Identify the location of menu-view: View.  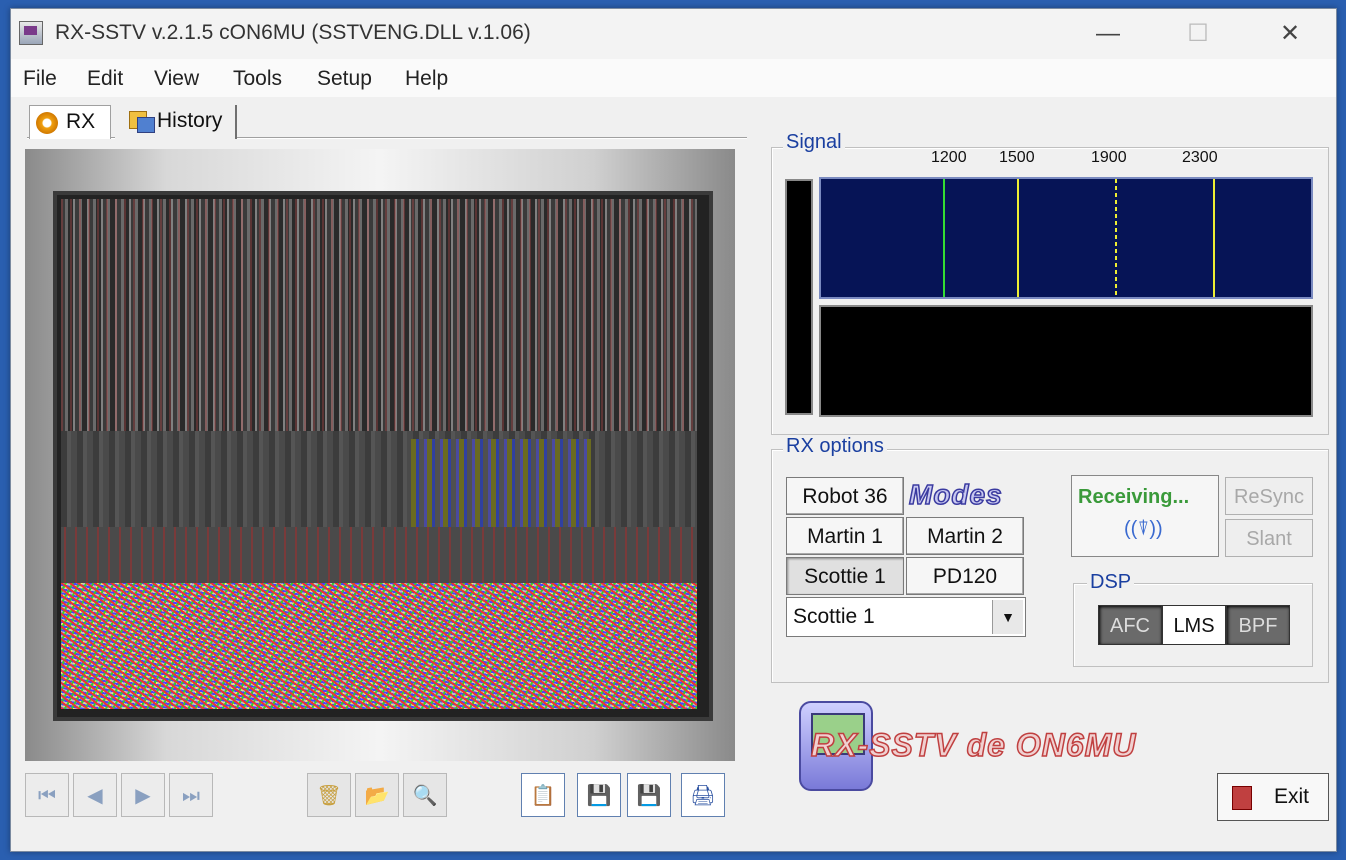
(176, 79).